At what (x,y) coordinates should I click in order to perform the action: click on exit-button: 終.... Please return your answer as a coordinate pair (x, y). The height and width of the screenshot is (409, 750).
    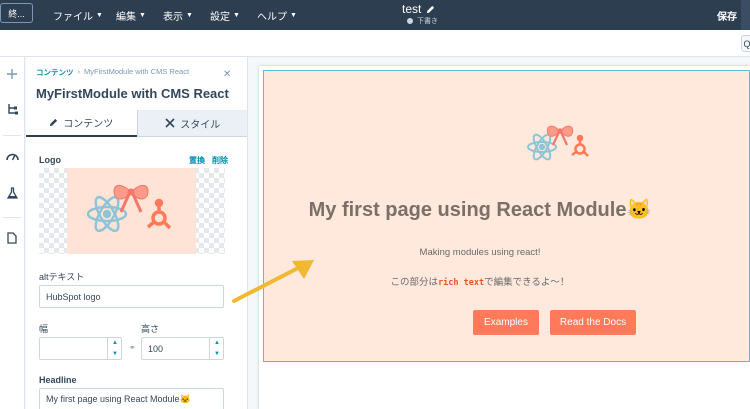
    Looking at the image, I should click on (16, 13).